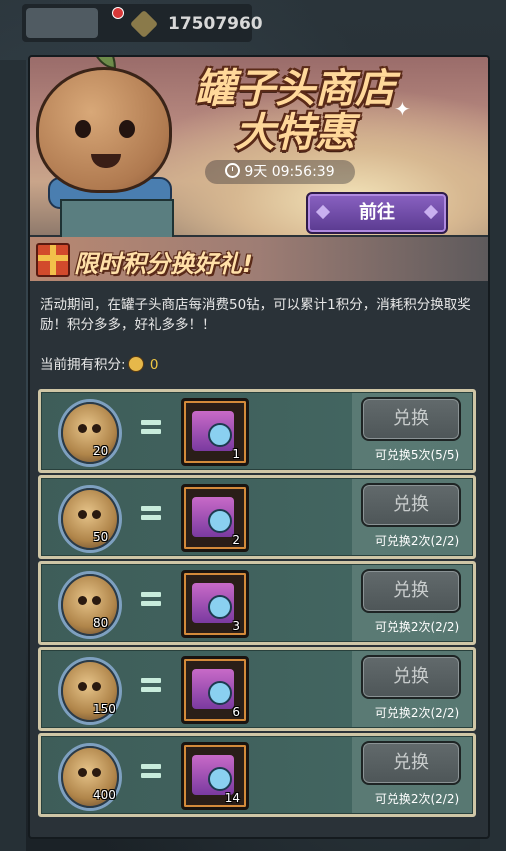 The image size is (506, 851). I want to click on diamond-right-icon, so click(431, 212).